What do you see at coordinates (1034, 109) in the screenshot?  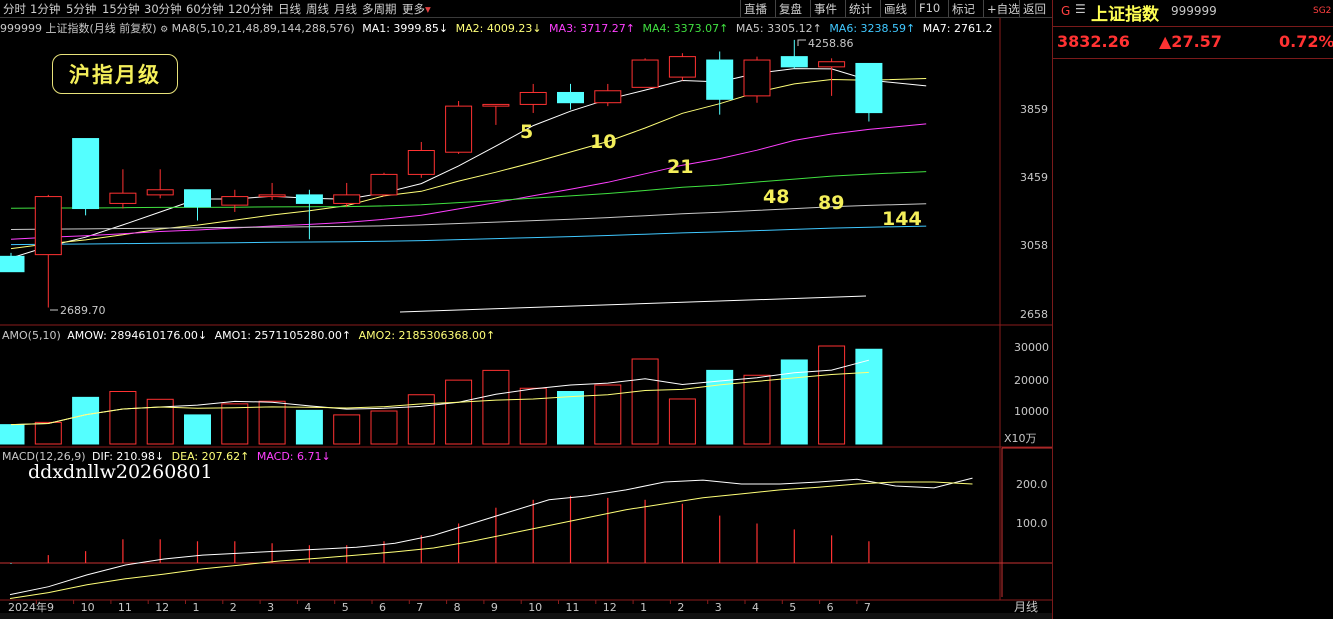 I see `price-tick-1: 3859` at bounding box center [1034, 109].